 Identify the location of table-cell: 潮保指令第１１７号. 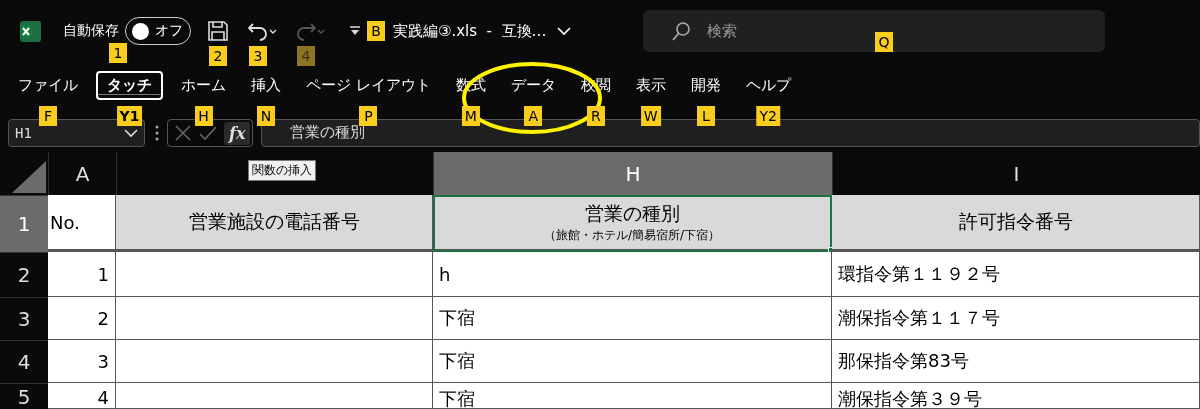
(1016, 318).